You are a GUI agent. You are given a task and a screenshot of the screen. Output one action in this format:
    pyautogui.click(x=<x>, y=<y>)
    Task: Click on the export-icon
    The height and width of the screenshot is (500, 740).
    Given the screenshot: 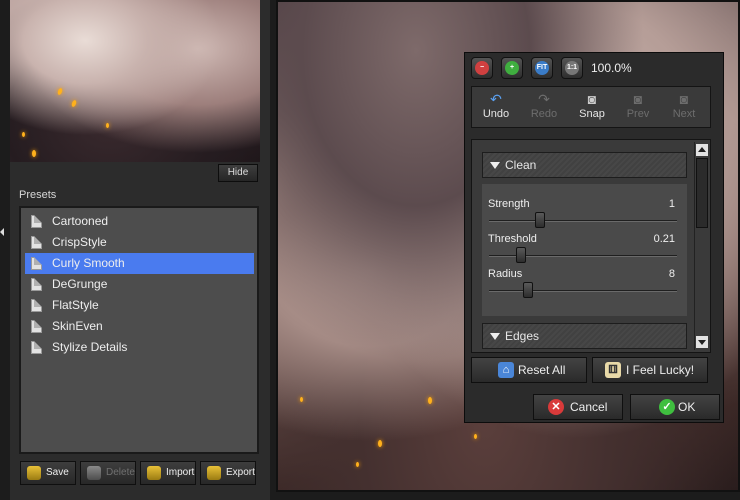 What is the action you would take?
    pyautogui.click(x=214, y=473)
    